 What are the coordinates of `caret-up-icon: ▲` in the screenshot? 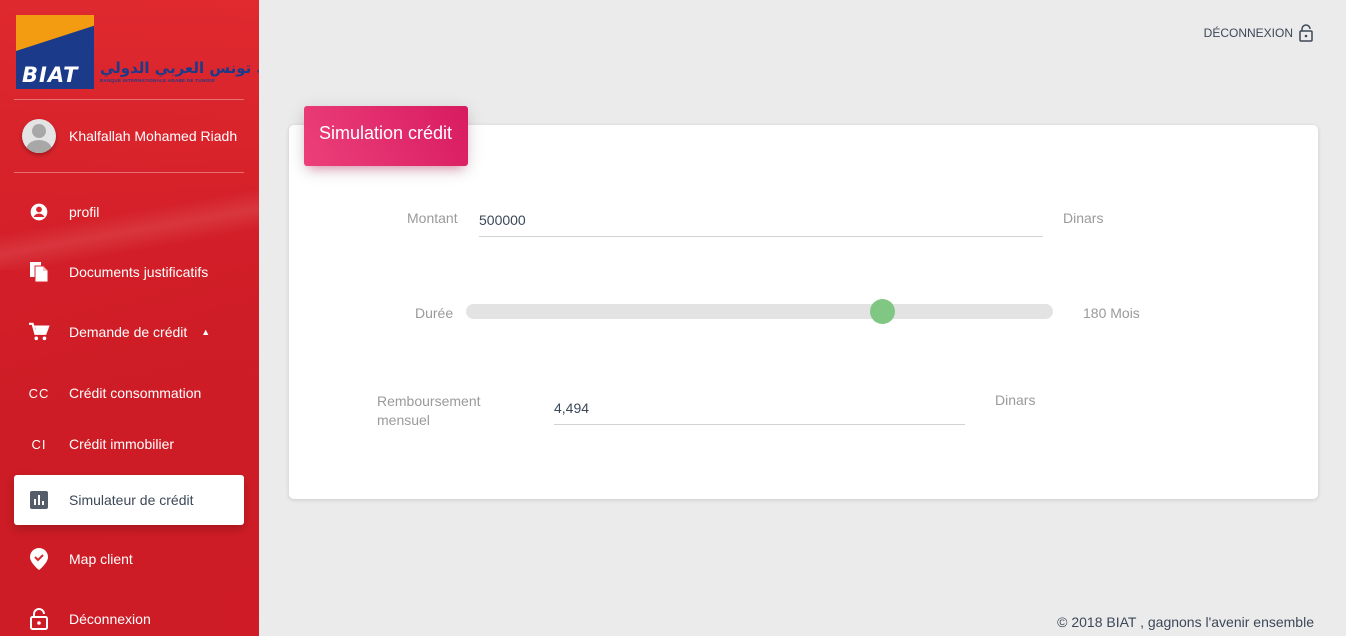 It's located at (205, 332).